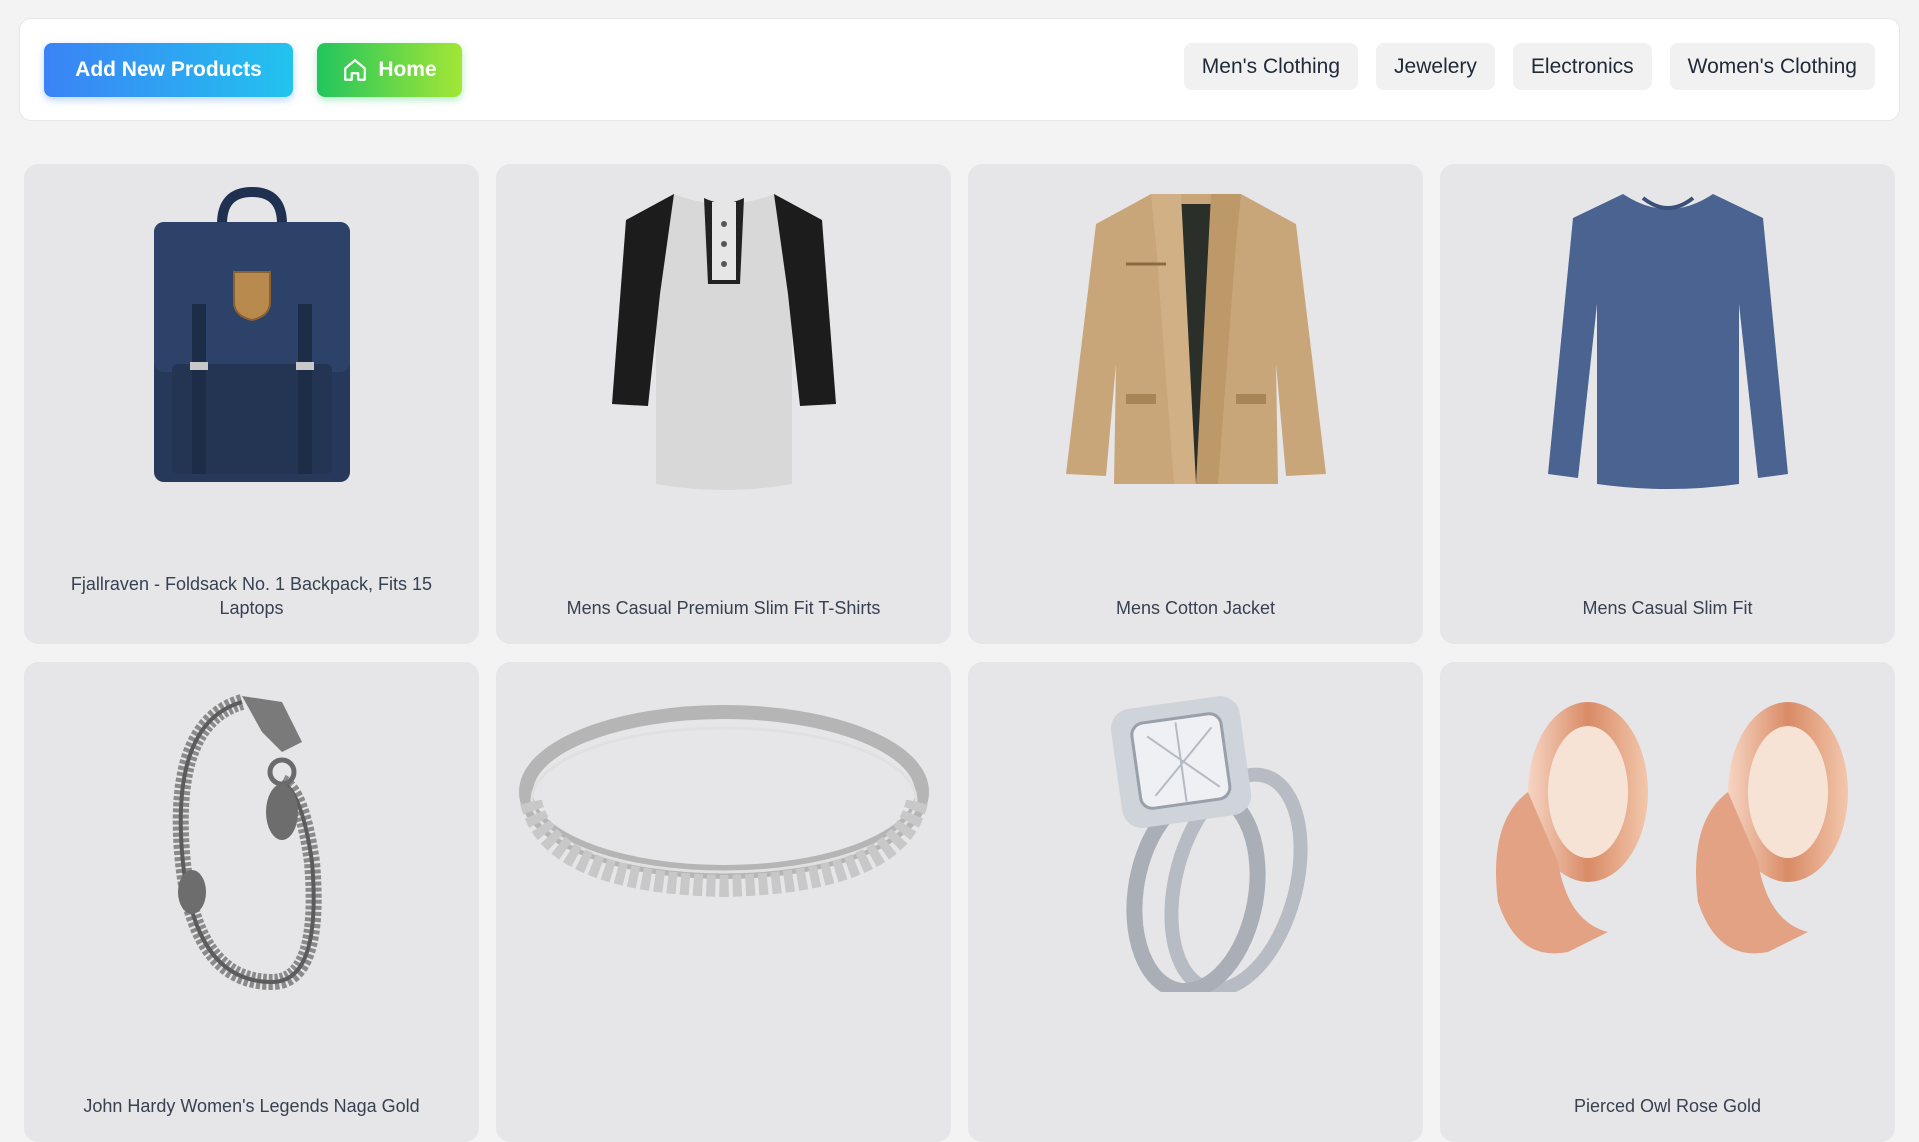  What do you see at coordinates (1195, 608) in the screenshot?
I see `product-title: Mens Cotton Jacket` at bounding box center [1195, 608].